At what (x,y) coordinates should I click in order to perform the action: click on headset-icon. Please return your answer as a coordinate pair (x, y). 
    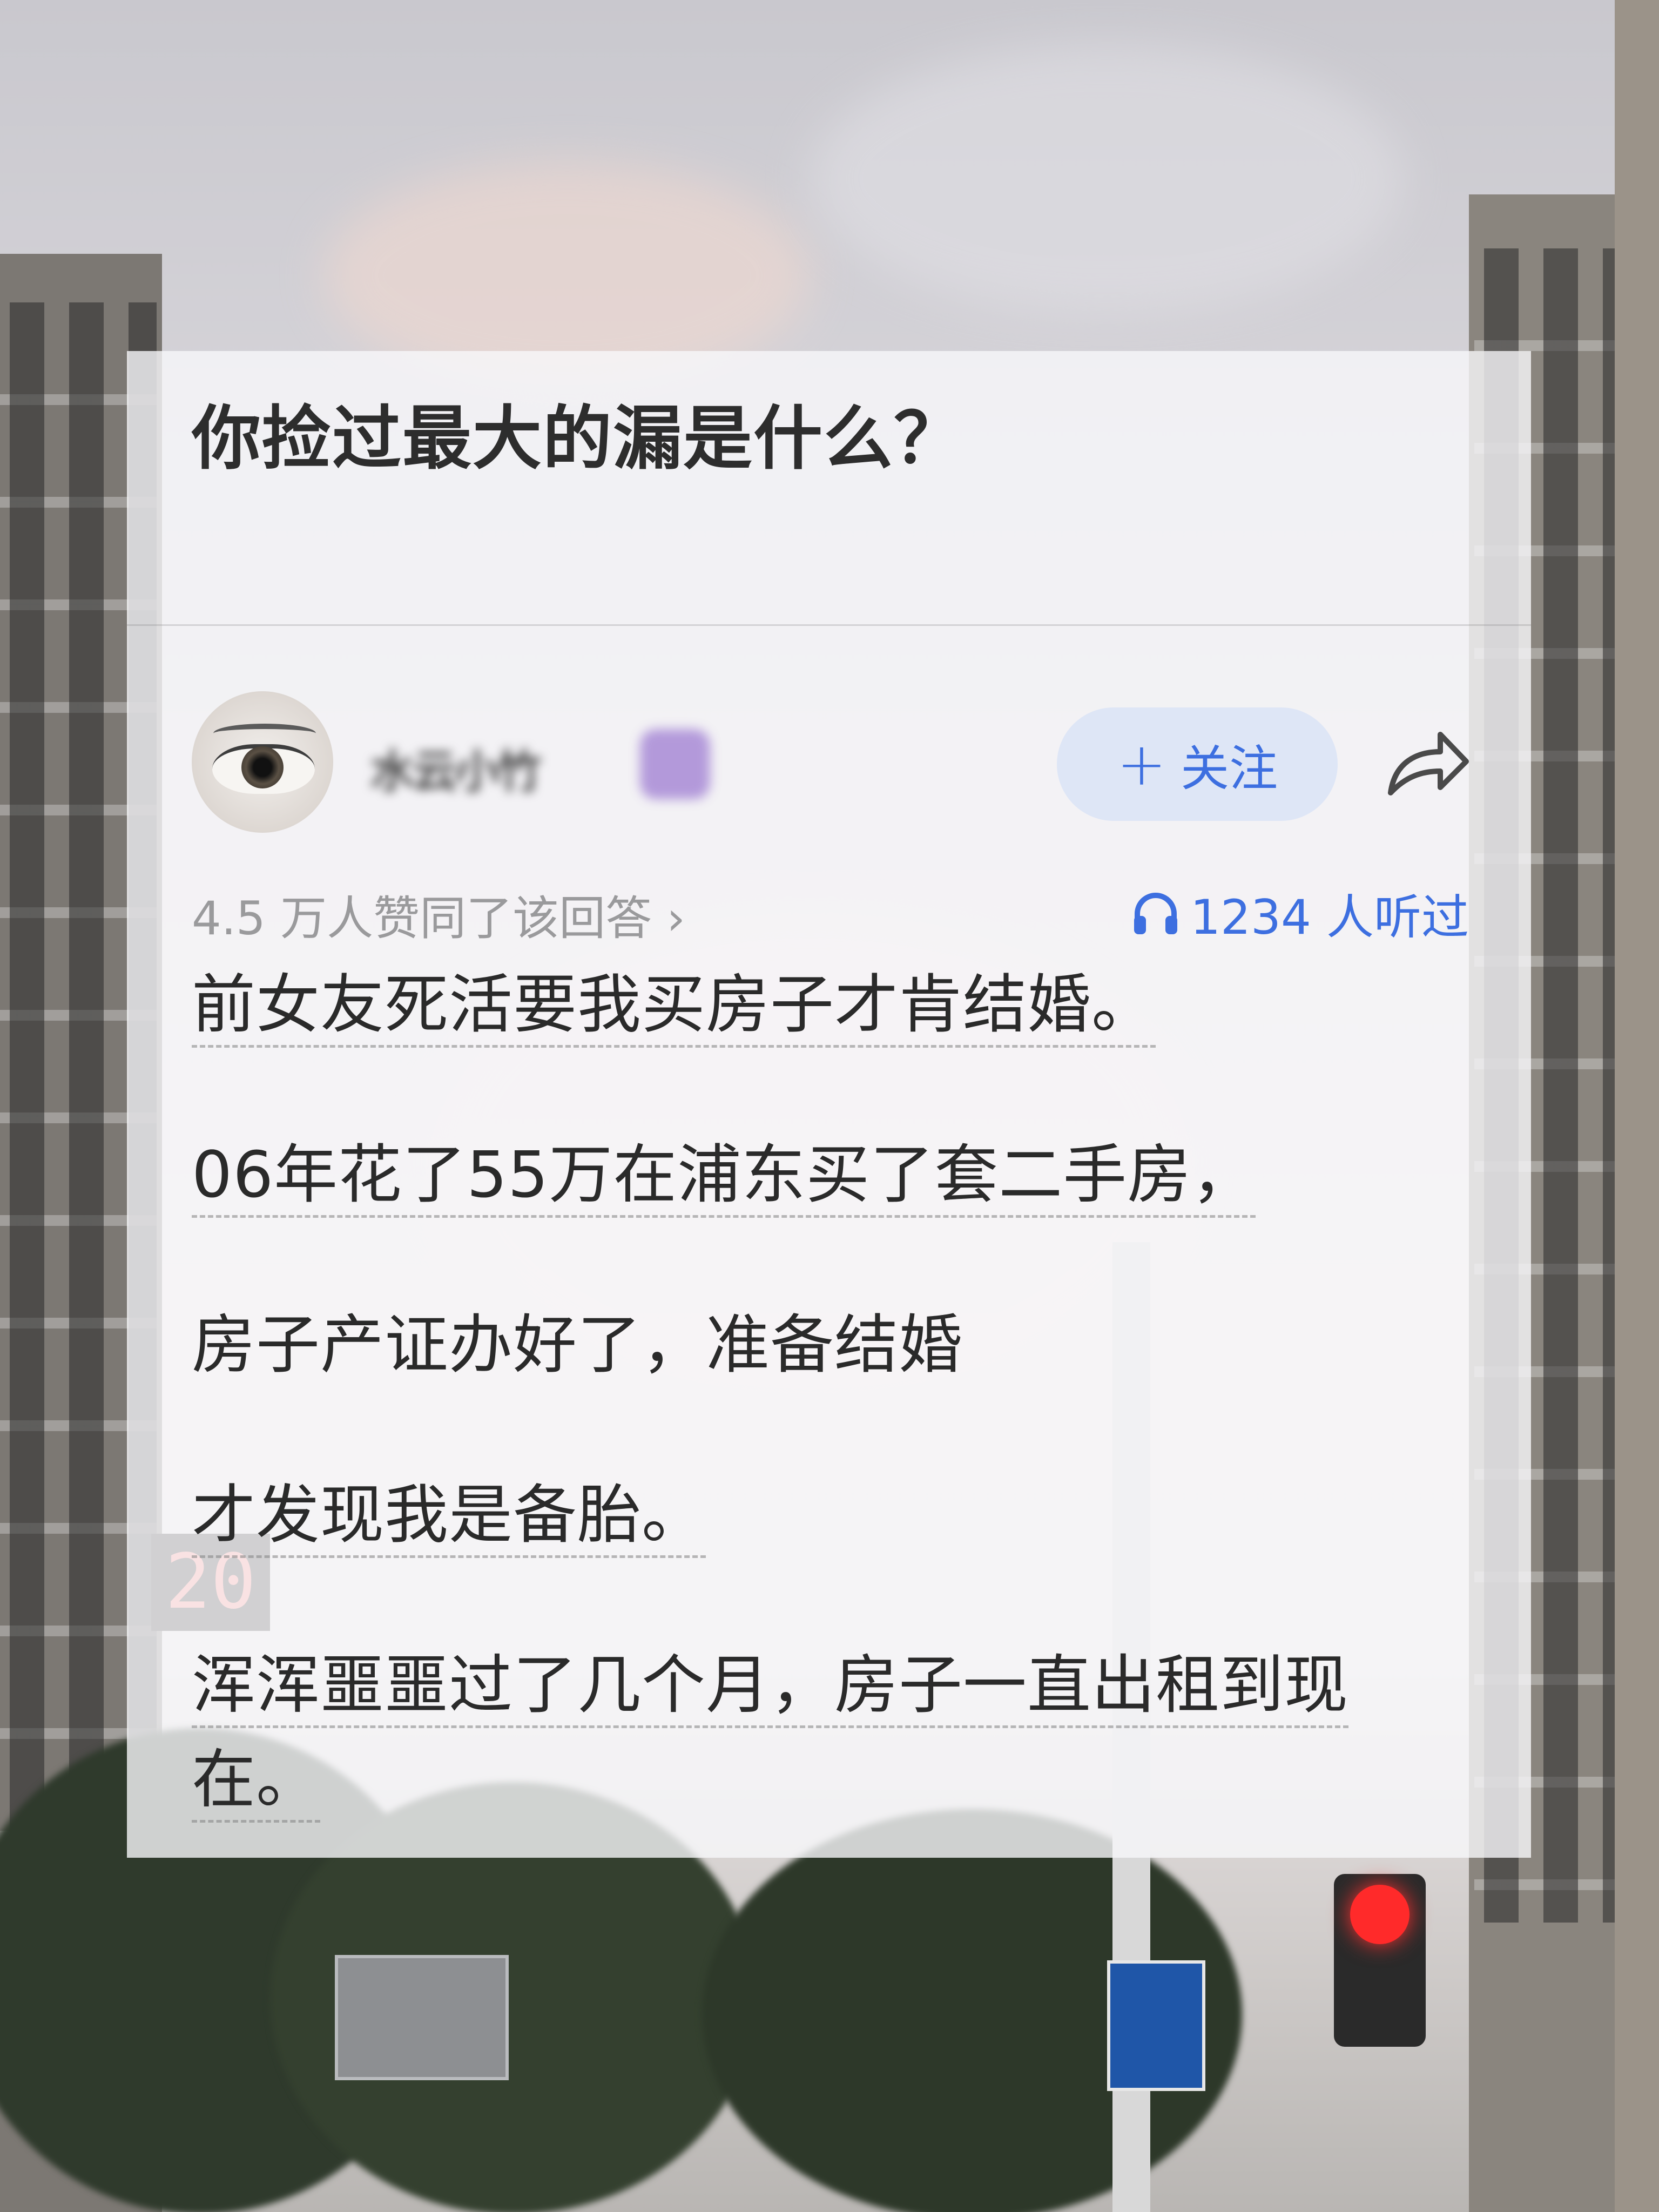
    Looking at the image, I should click on (1156, 913).